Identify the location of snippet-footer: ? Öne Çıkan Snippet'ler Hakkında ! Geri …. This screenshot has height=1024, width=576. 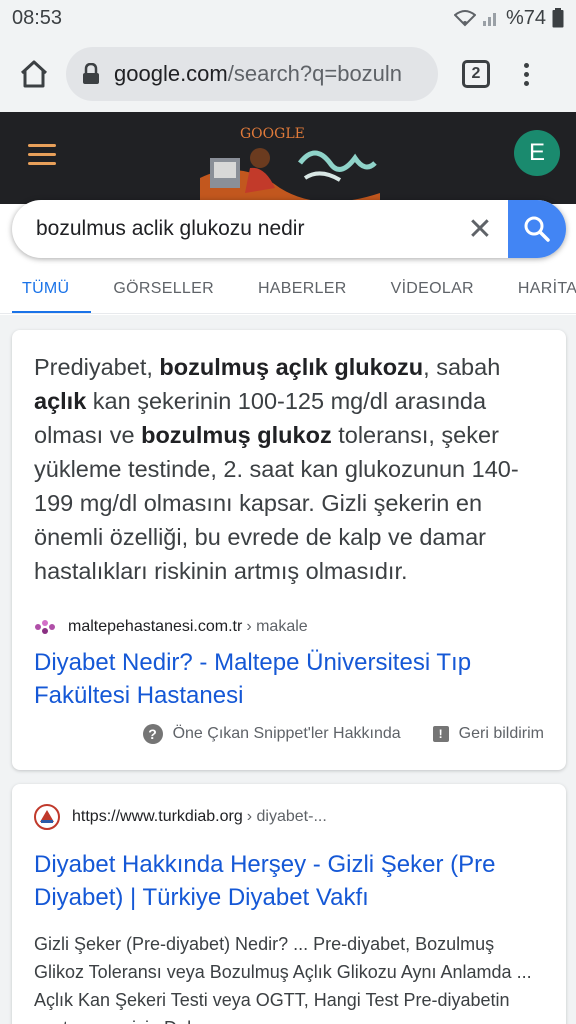
(343, 734).